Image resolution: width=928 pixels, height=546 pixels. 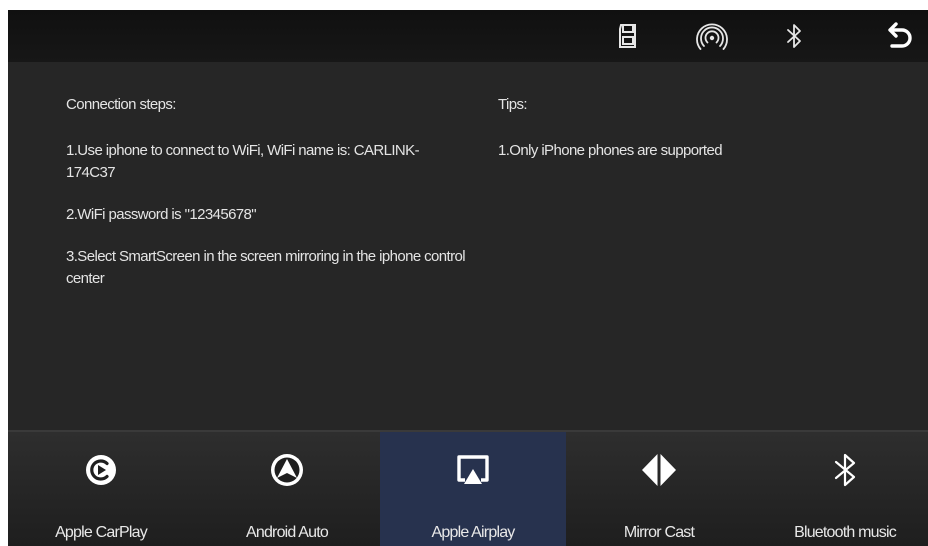 I want to click on tip-1: 1.Only iPhone phones are supported, so click(x=610, y=150).